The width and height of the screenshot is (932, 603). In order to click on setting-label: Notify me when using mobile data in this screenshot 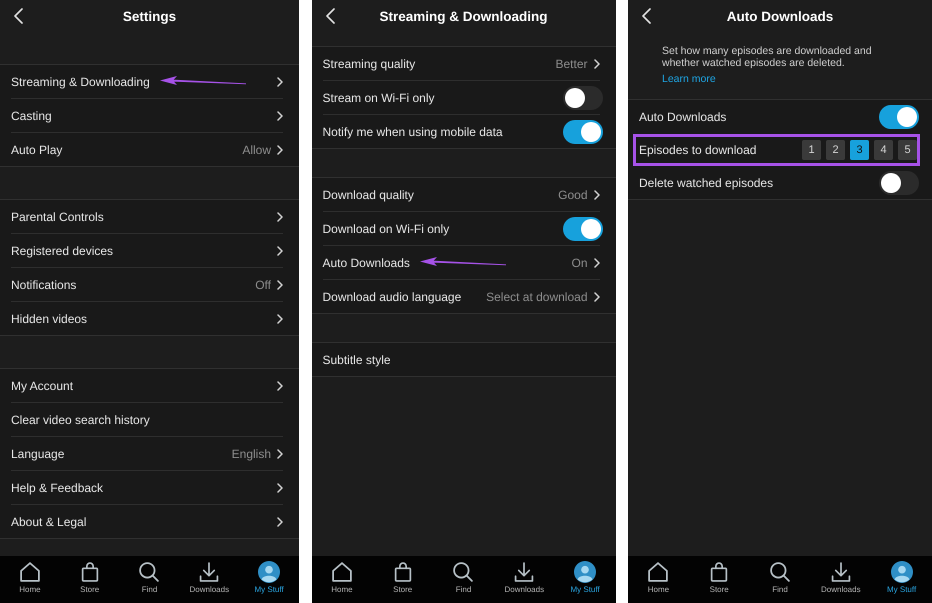, I will do `click(412, 131)`.